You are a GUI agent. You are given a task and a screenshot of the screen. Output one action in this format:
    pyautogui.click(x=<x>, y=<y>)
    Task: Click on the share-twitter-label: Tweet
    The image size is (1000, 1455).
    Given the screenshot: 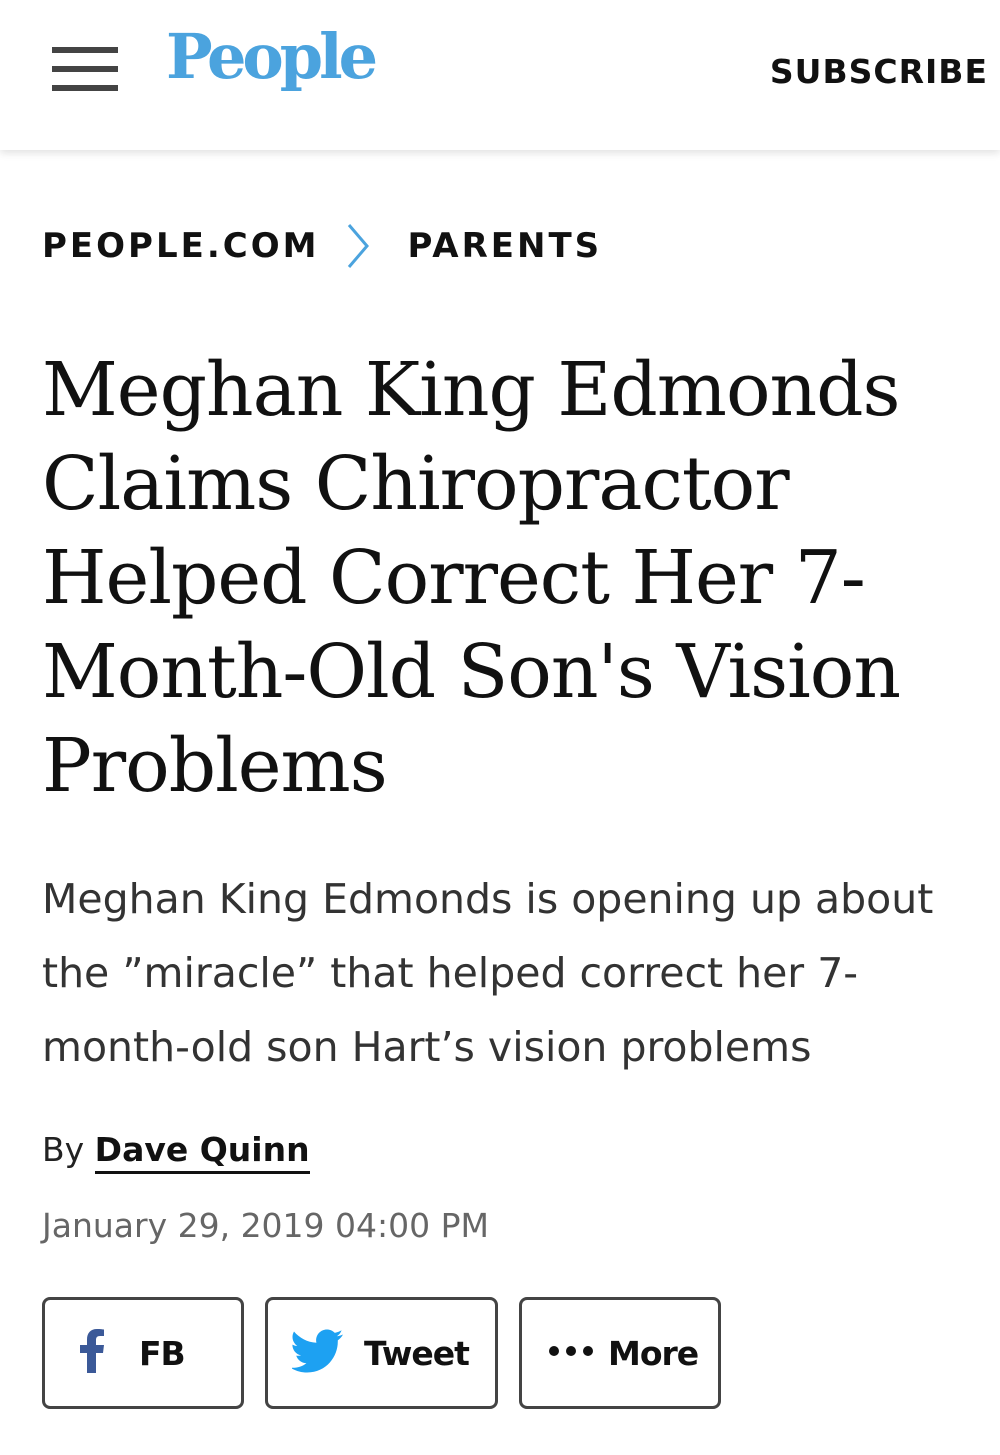 What is the action you would take?
    pyautogui.click(x=417, y=1353)
    